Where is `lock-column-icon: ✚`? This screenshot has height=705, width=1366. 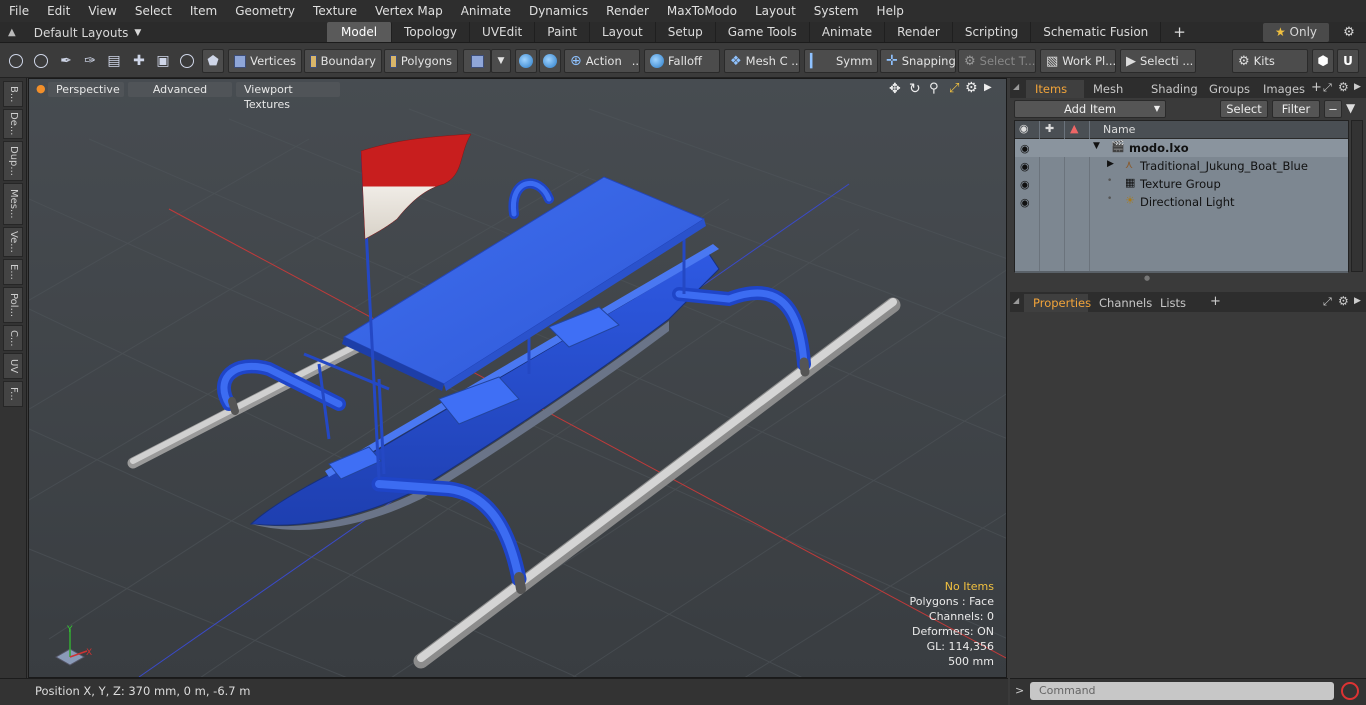
lock-column-icon: ✚ is located at coordinates (1049, 128).